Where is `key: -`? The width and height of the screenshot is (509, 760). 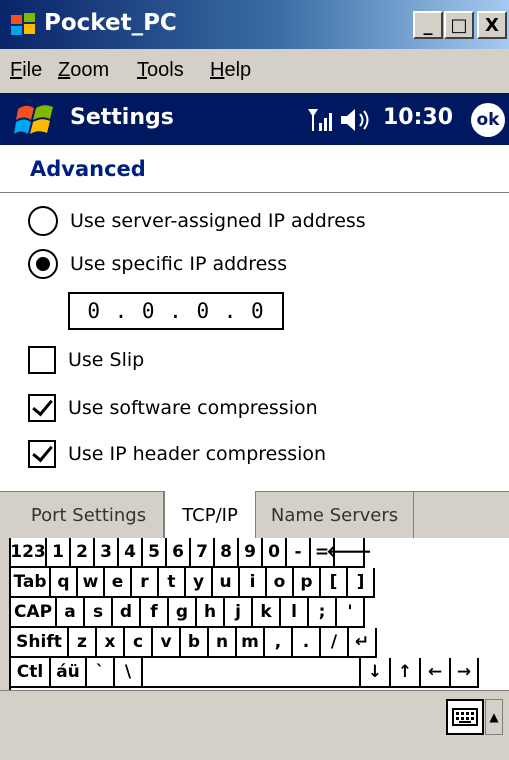 key: - is located at coordinates (299, 553).